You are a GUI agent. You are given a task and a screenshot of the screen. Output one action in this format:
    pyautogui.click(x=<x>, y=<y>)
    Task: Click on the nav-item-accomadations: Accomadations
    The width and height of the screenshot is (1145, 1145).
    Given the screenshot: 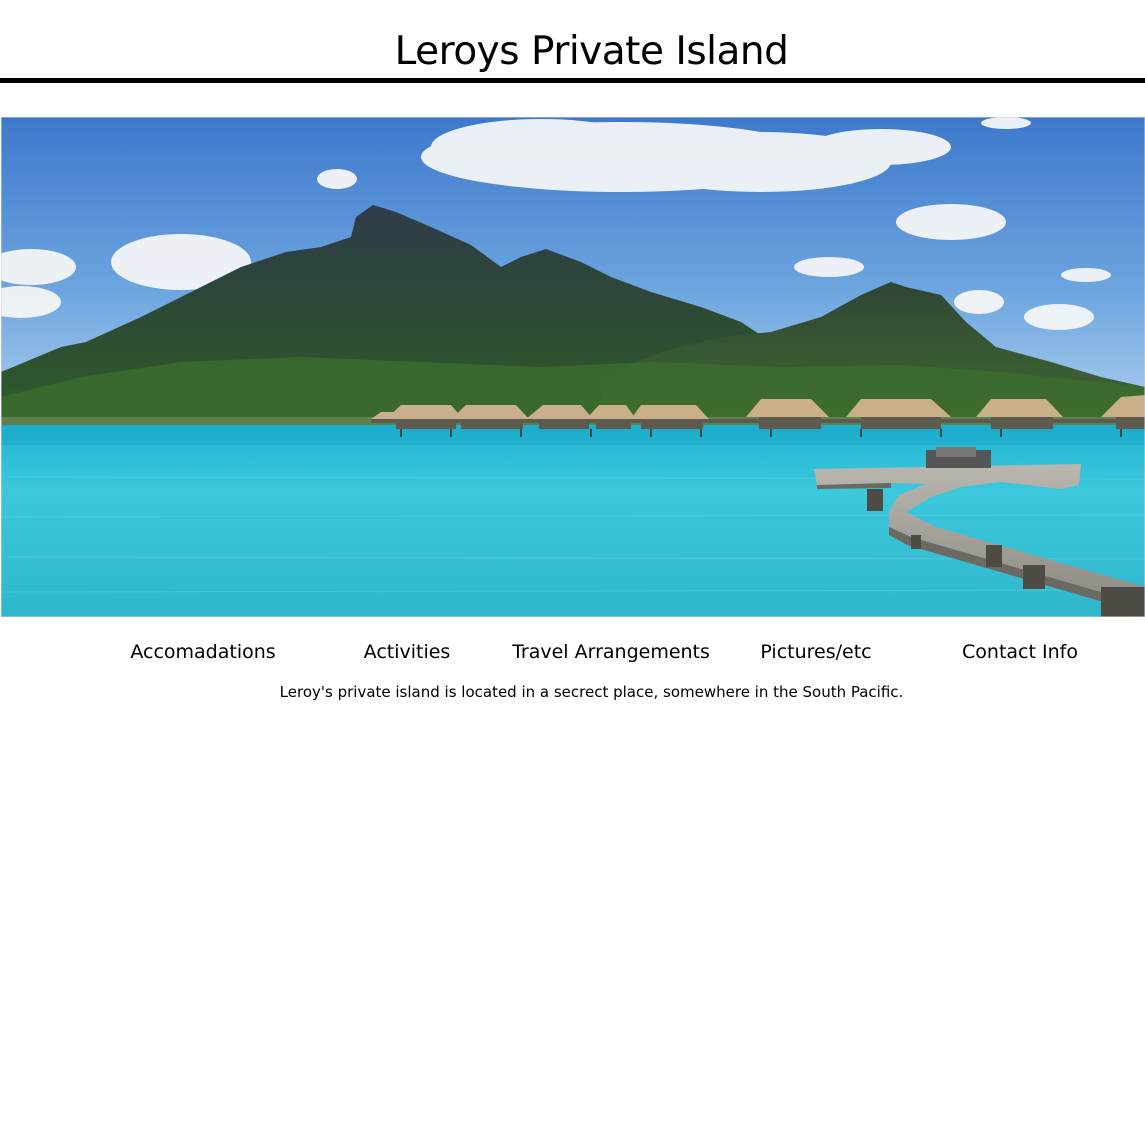 What is the action you would take?
    pyautogui.click(x=203, y=652)
    